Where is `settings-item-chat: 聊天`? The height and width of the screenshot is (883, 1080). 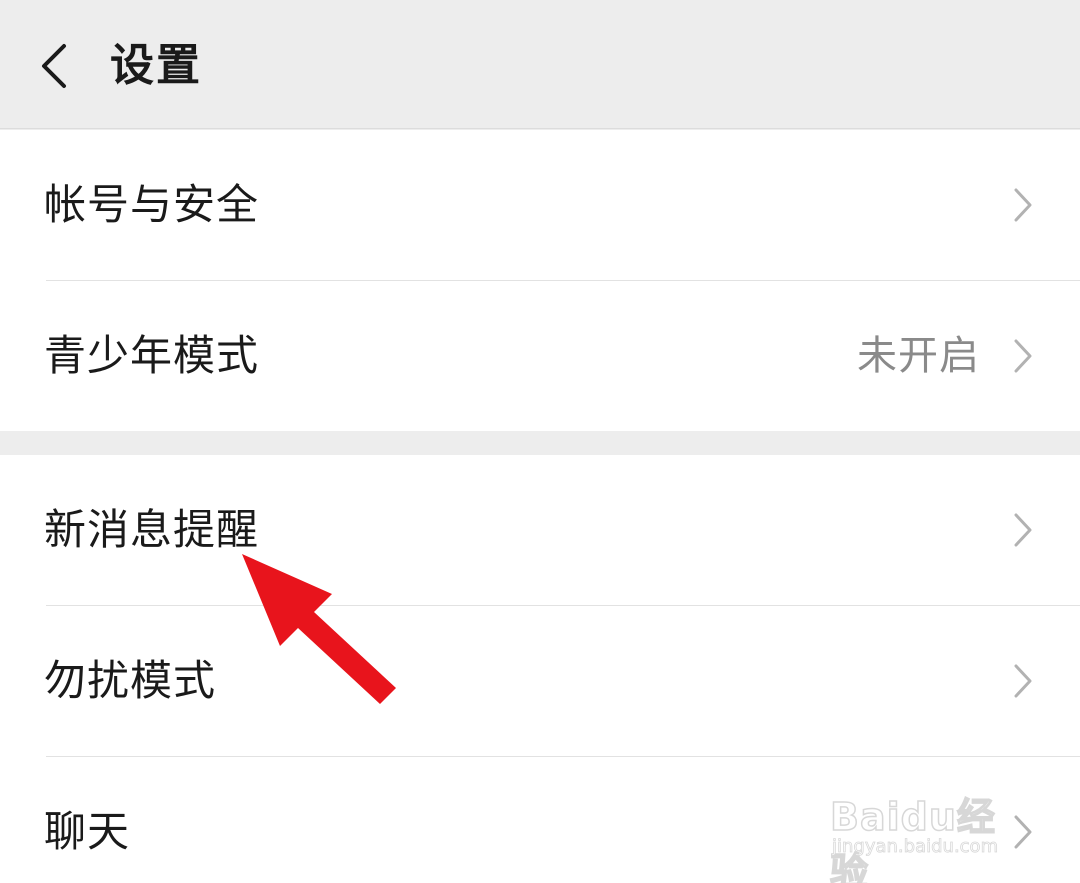
settings-item-chat: 聊天 is located at coordinates (540, 820).